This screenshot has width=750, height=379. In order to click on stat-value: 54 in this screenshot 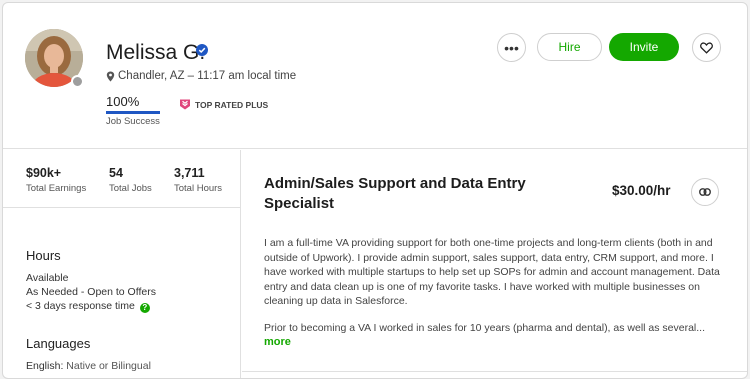, I will do `click(116, 173)`.